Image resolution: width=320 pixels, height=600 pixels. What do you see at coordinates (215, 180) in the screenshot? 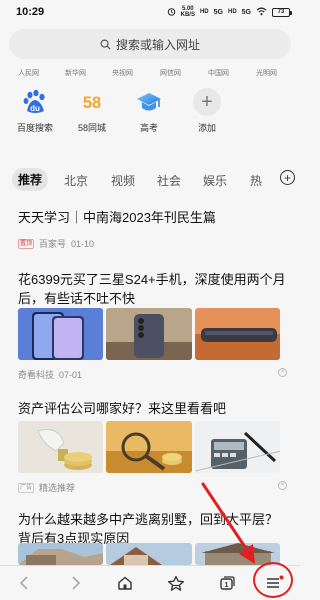
I see `tab-entertainment: 娱乐` at bounding box center [215, 180].